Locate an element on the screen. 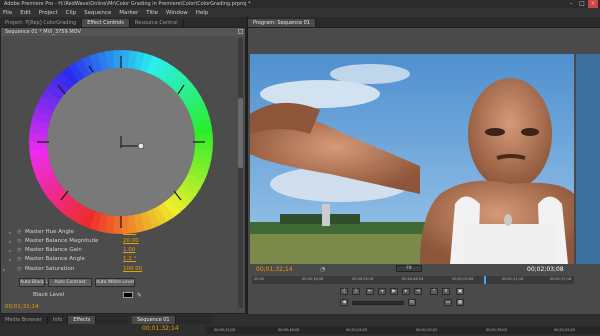 Image resolution: width=600 pixels, height=336 pixels. play-icon: ▶ is located at coordinates (394, 291).